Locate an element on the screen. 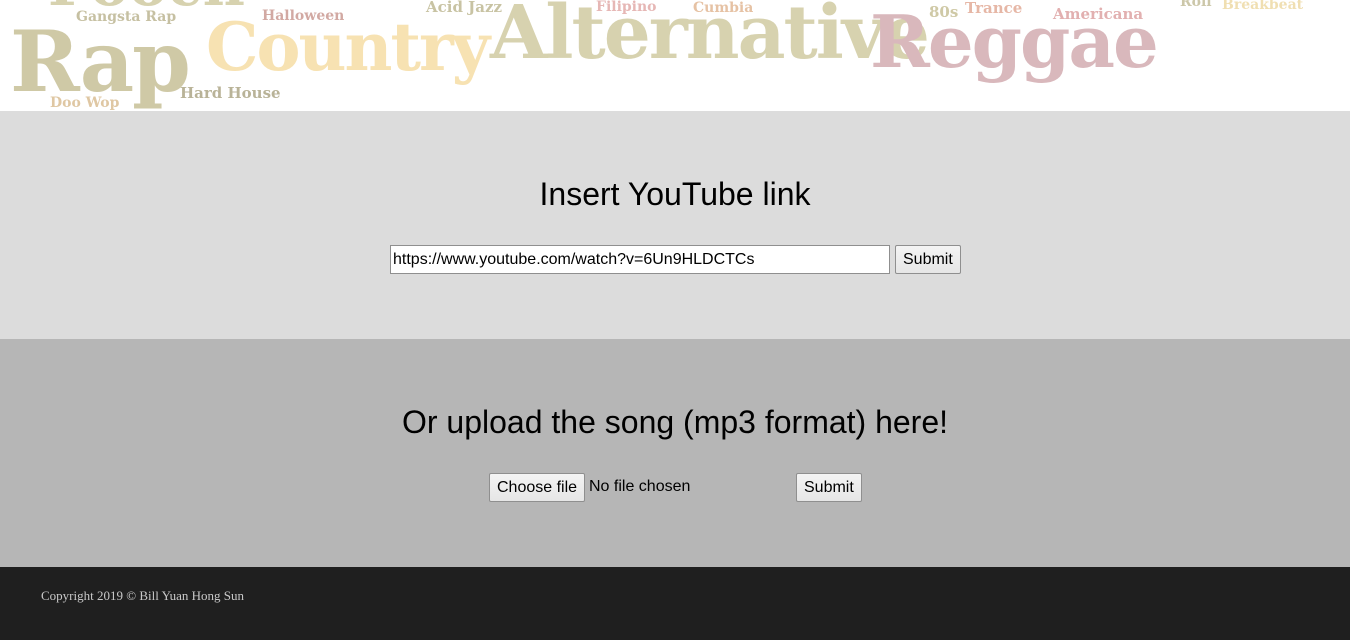  banner-word-hard-house: Hard House is located at coordinates (230, 93).